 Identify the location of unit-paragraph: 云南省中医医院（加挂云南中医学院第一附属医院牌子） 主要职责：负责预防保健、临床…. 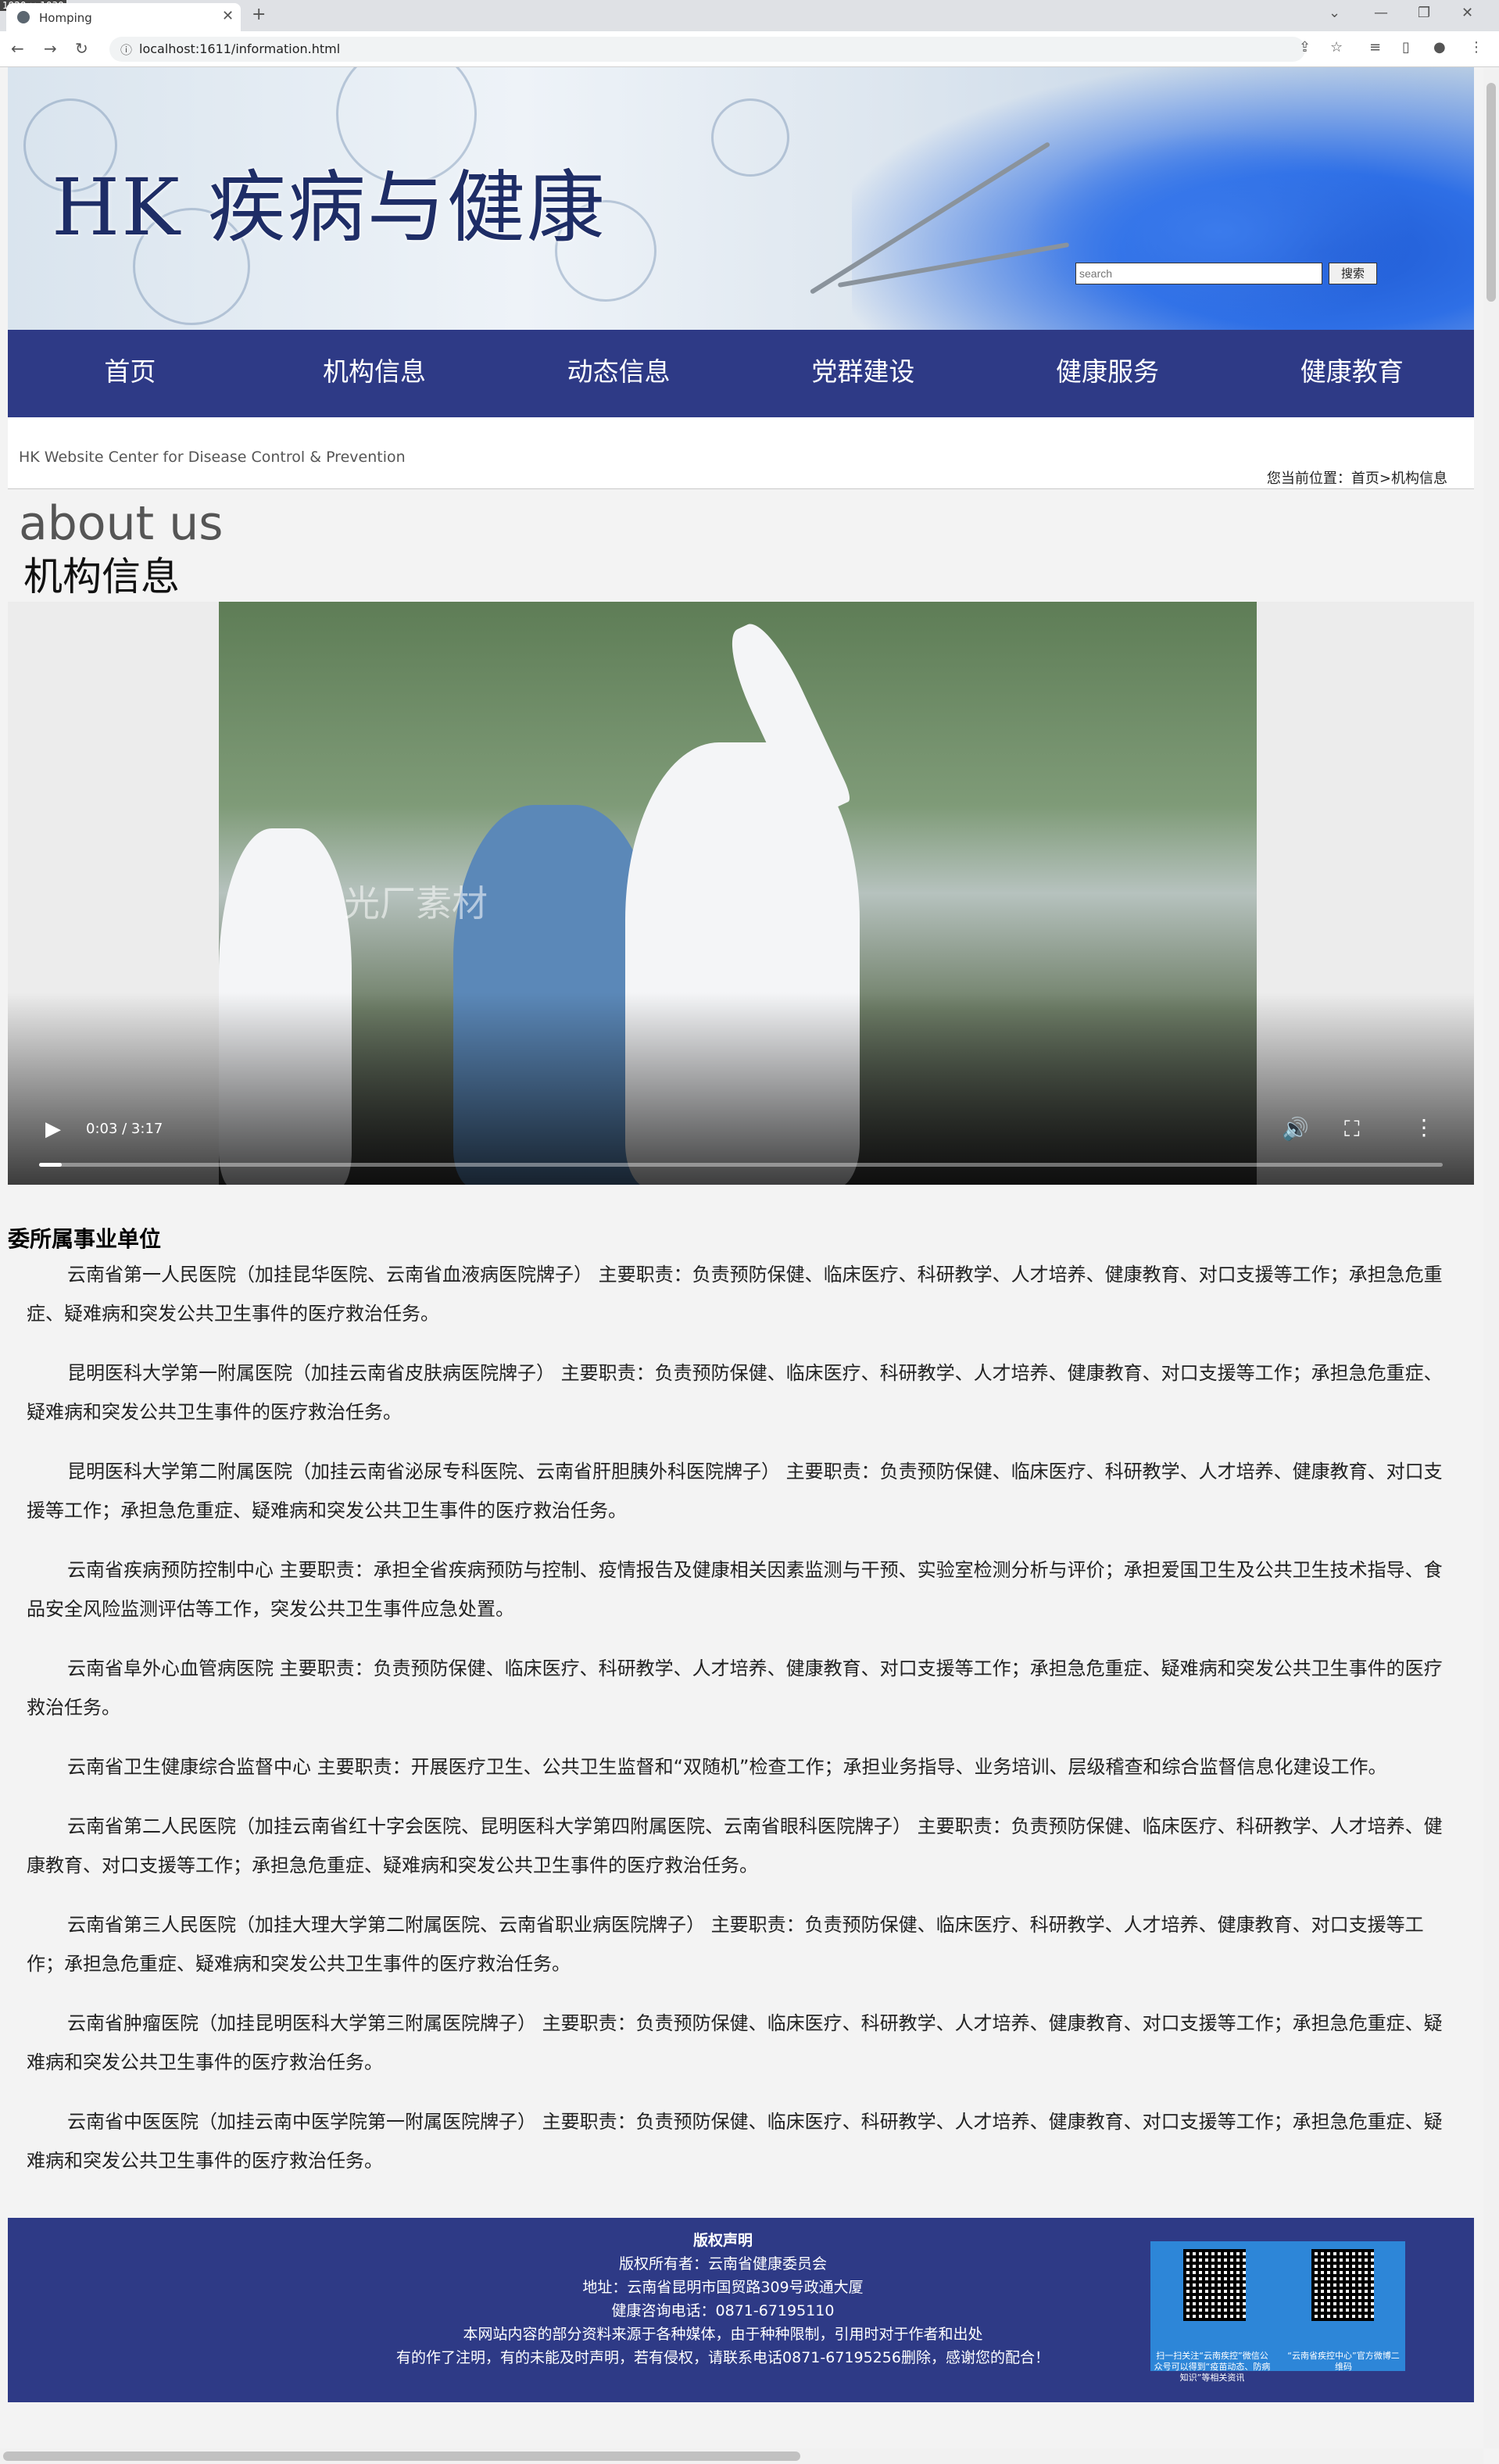
(735, 2141).